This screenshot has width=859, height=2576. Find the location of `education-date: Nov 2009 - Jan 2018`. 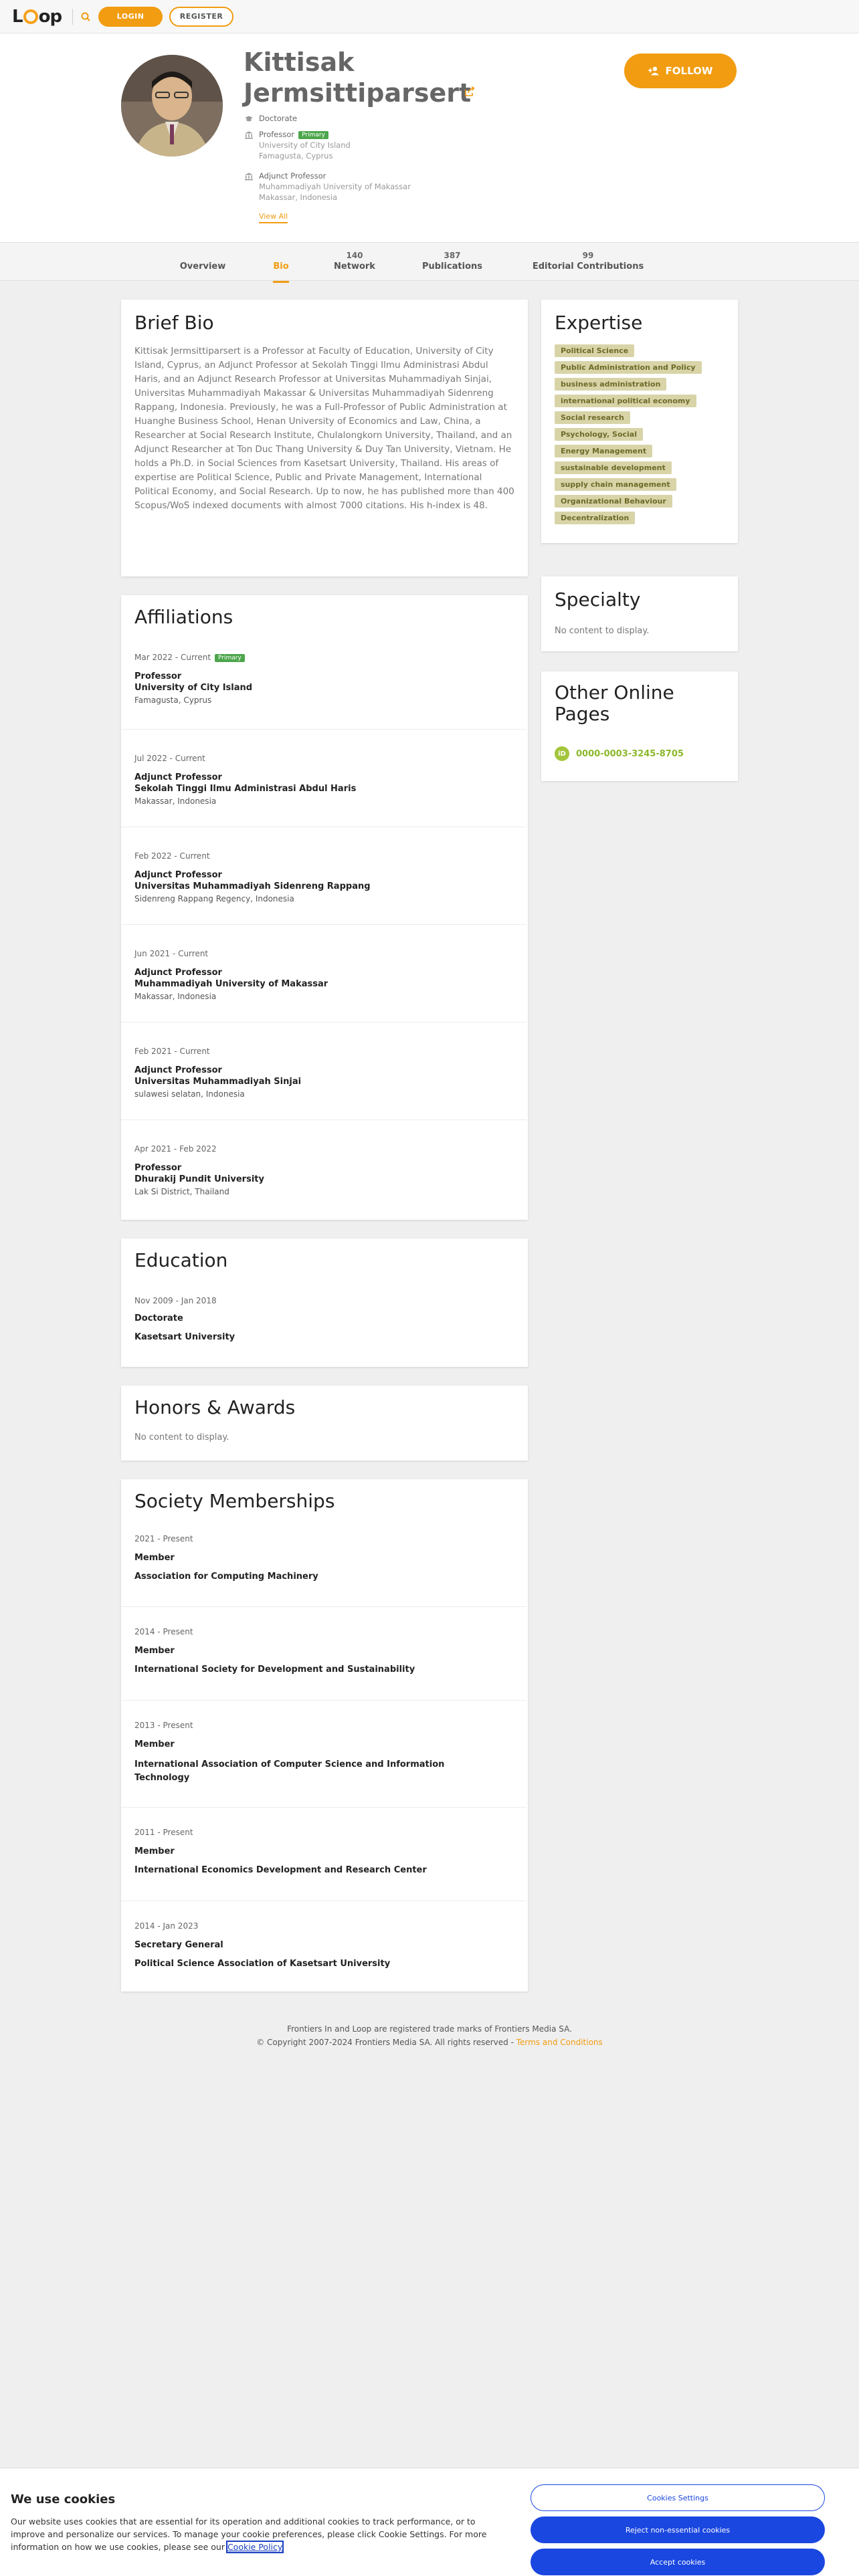

education-date: Nov 2009 - Jan 2018 is located at coordinates (175, 1301).